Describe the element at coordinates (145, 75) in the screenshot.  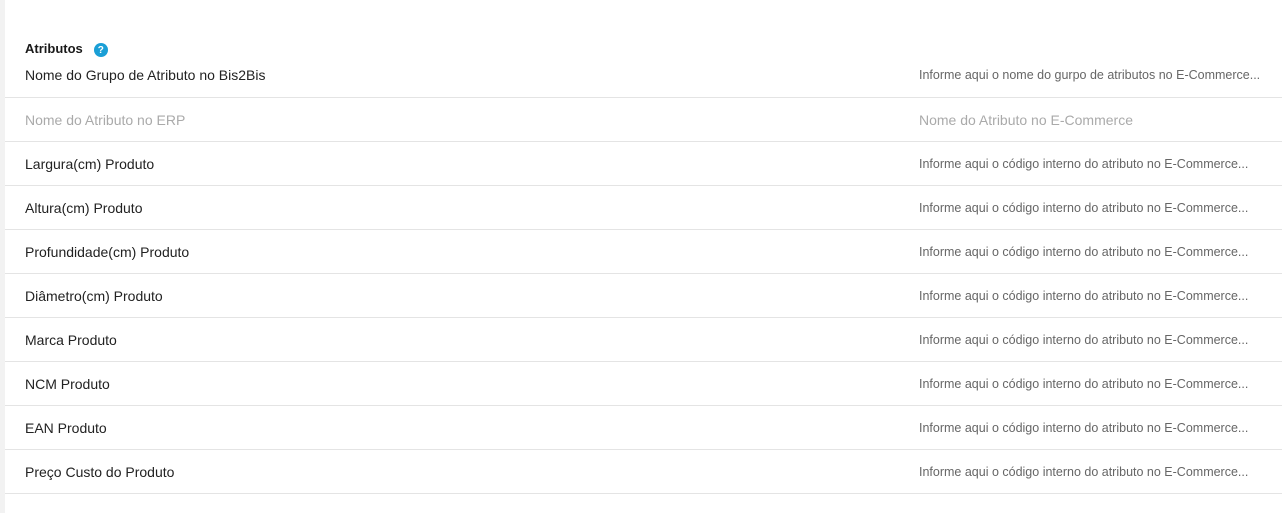
I see `attribute-group-label: Nome do Grupo de Atributo no Bis2Bis` at that location.